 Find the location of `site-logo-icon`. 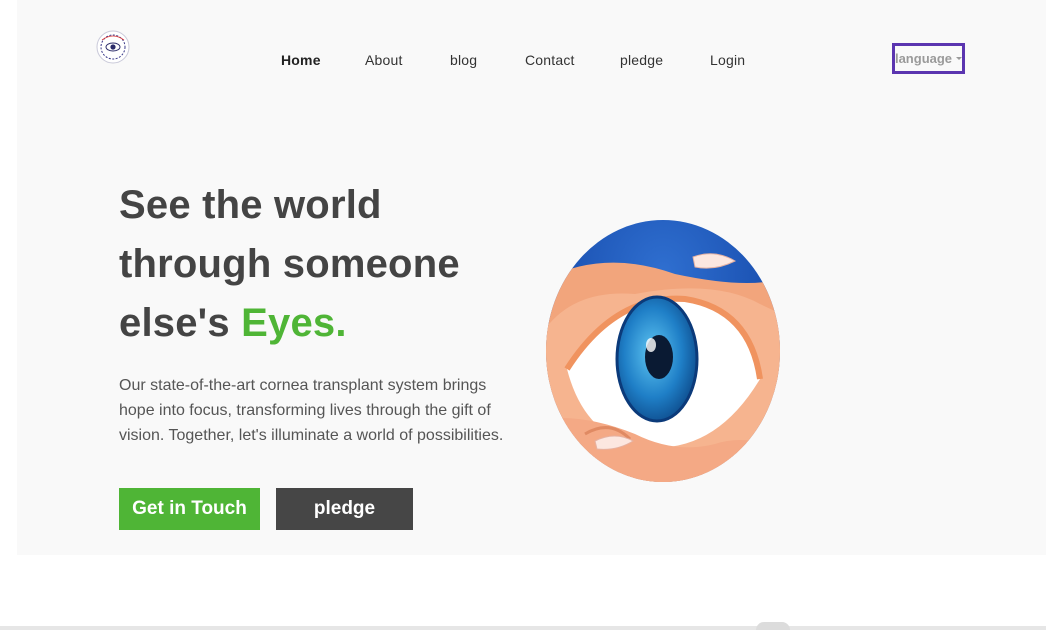

site-logo-icon is located at coordinates (113, 47).